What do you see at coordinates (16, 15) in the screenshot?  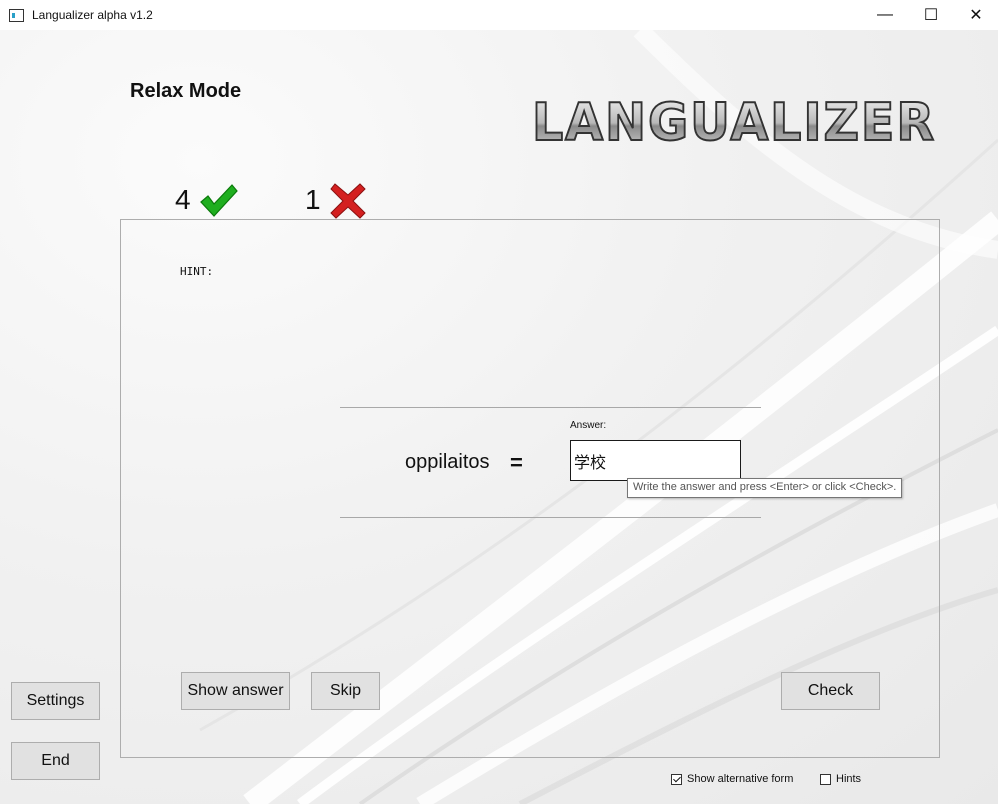 I see `app-icon` at bounding box center [16, 15].